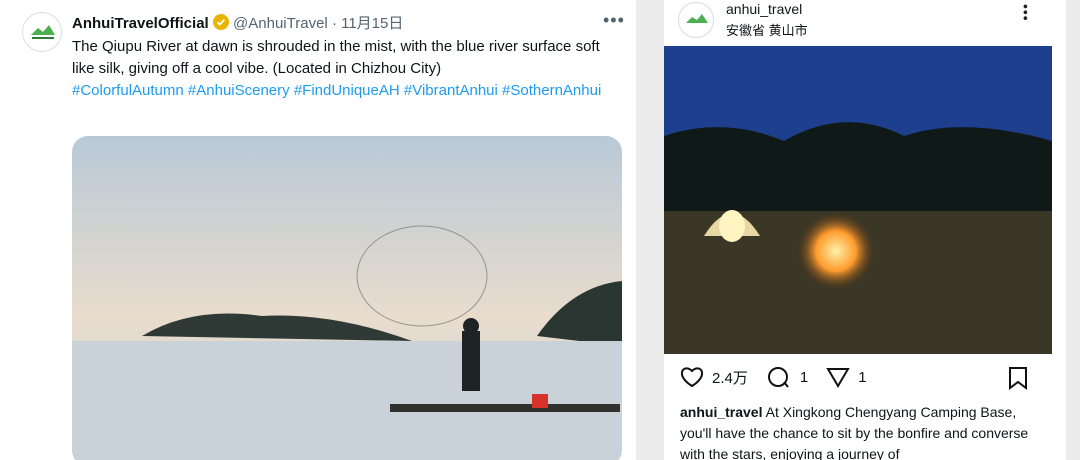 The width and height of the screenshot is (1080, 460). What do you see at coordinates (280, 23) in the screenshot?
I see `handle: @AnhuiTravel` at bounding box center [280, 23].